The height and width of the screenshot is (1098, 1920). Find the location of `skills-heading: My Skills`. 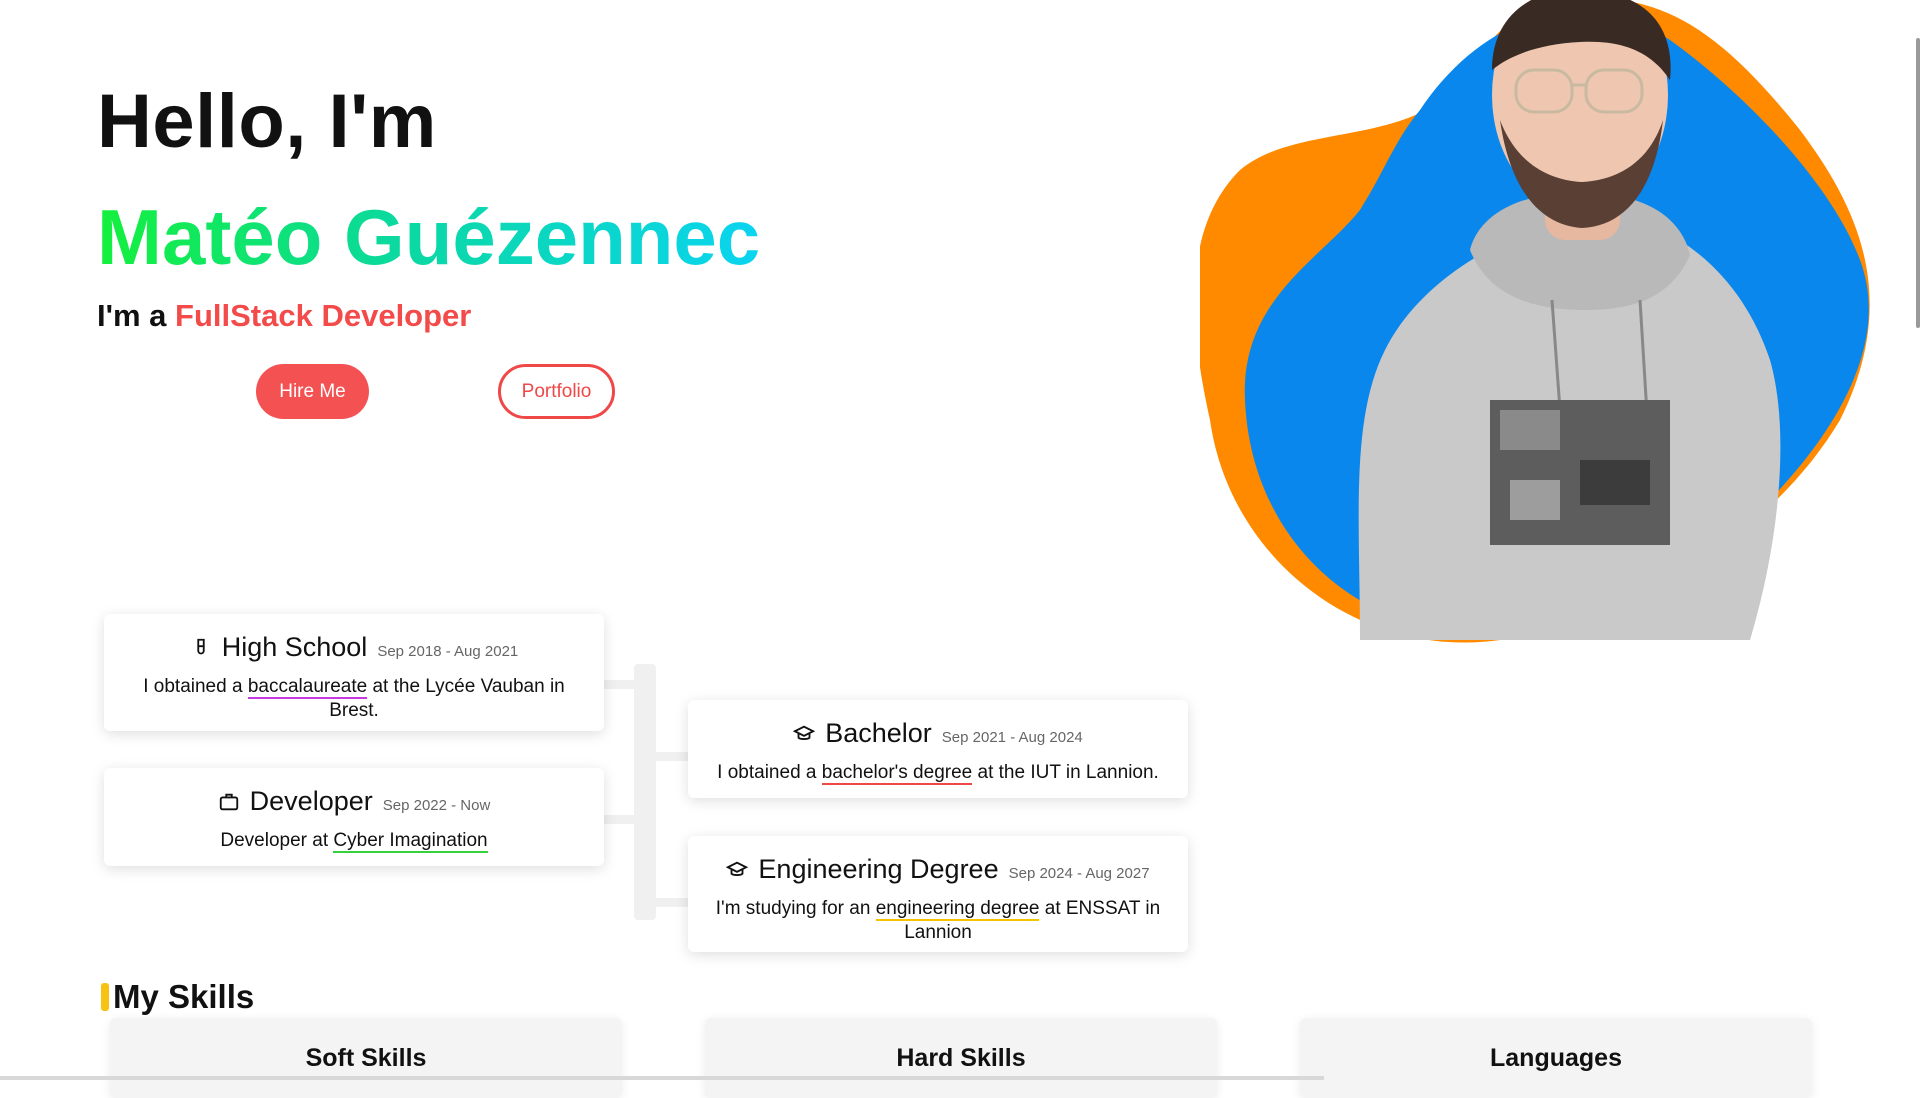

skills-heading: My Skills is located at coordinates (177, 997).